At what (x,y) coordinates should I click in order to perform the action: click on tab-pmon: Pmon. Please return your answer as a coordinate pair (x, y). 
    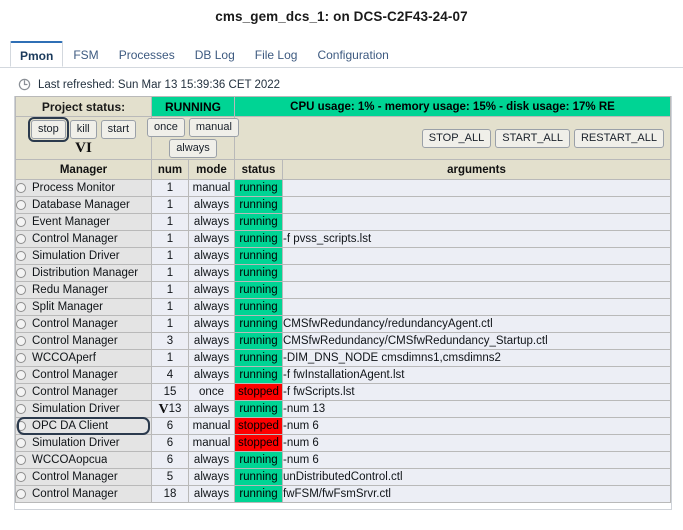
    Looking at the image, I should click on (37, 54).